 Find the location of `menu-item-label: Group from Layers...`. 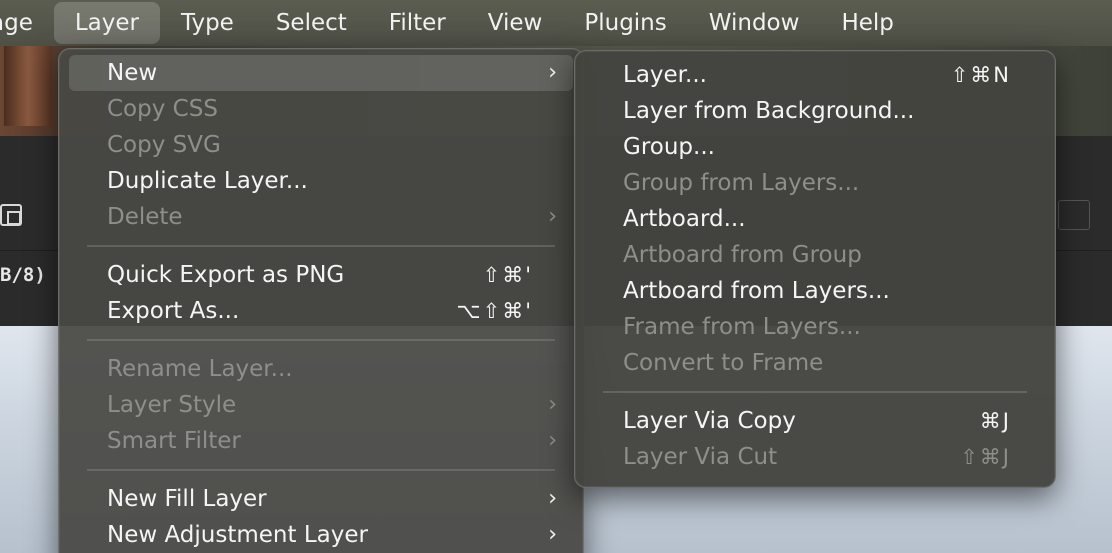

menu-item-label: Group from Layers... is located at coordinates (741, 183).